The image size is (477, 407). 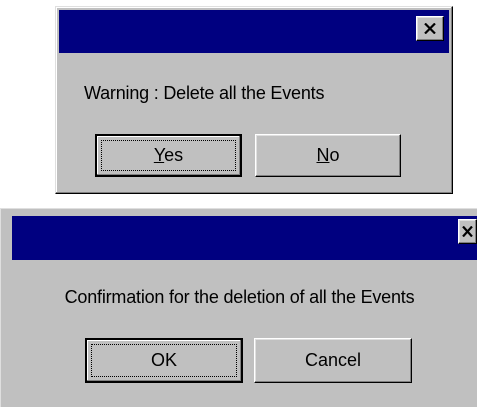 I want to click on confirmation-close-button, so click(x=467, y=231).